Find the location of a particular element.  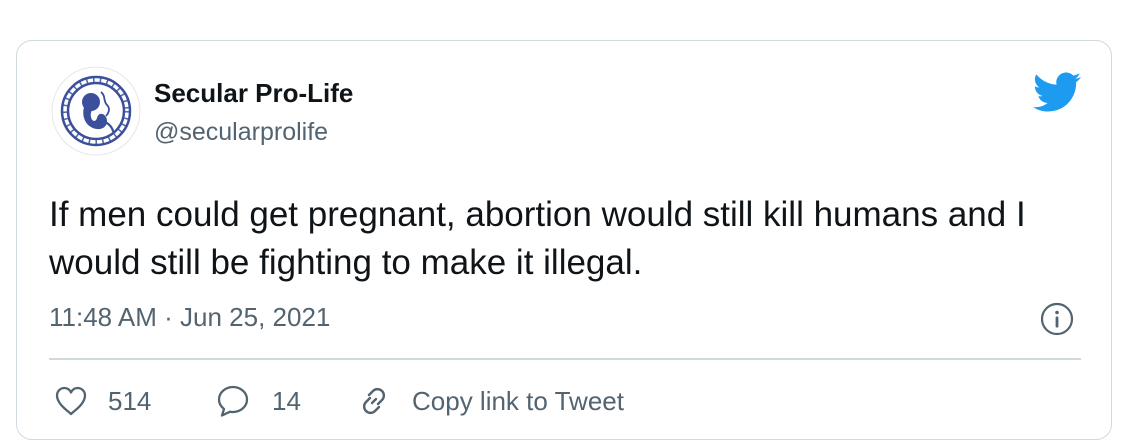

tweet-timestamp: 11:48 AM · Jun 25, 2021 is located at coordinates (189, 317).